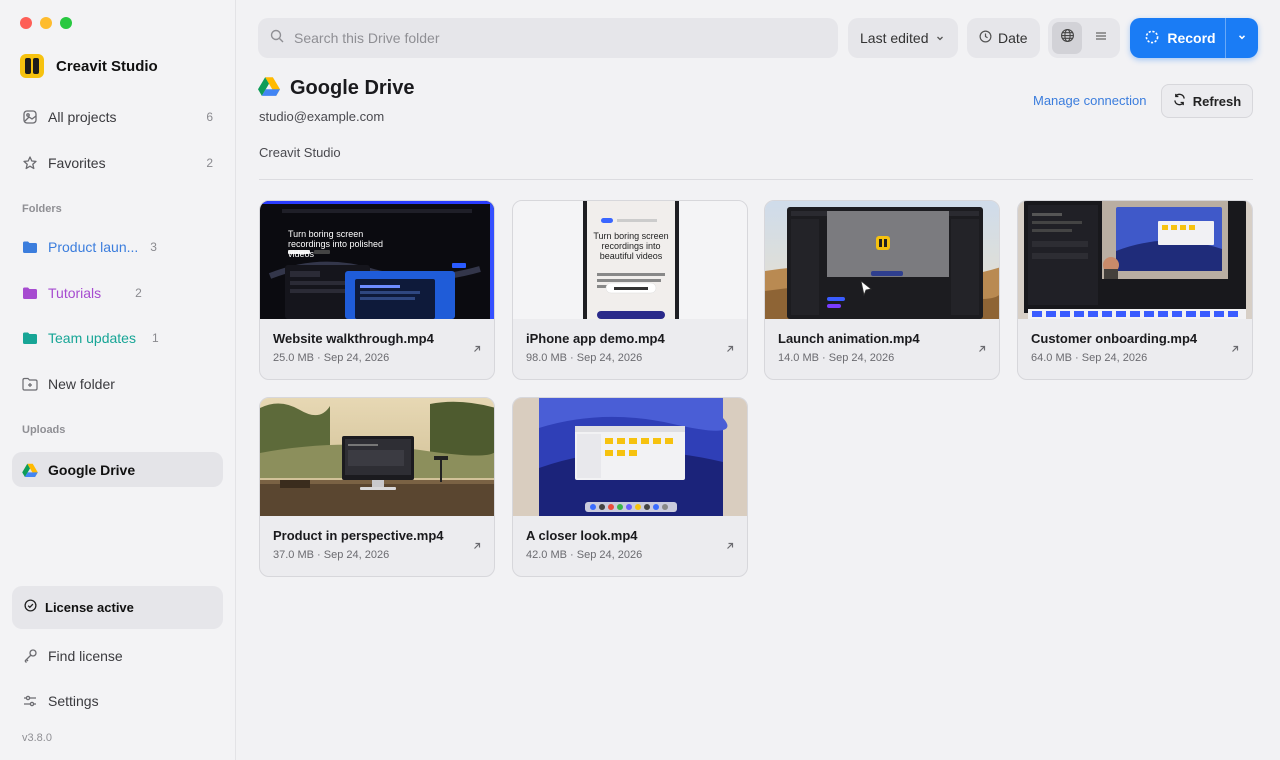  I want to click on record-dashed-circle-icon, so click(1152, 38).